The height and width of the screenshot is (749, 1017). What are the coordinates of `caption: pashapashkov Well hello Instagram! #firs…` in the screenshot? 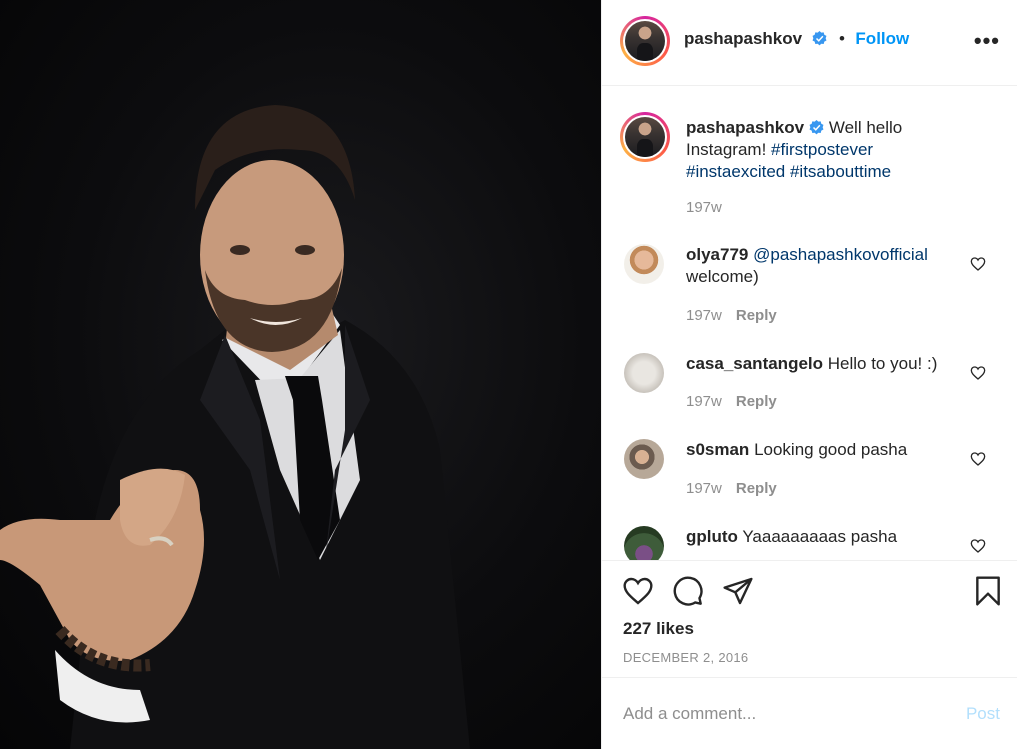 It's located at (808, 168).